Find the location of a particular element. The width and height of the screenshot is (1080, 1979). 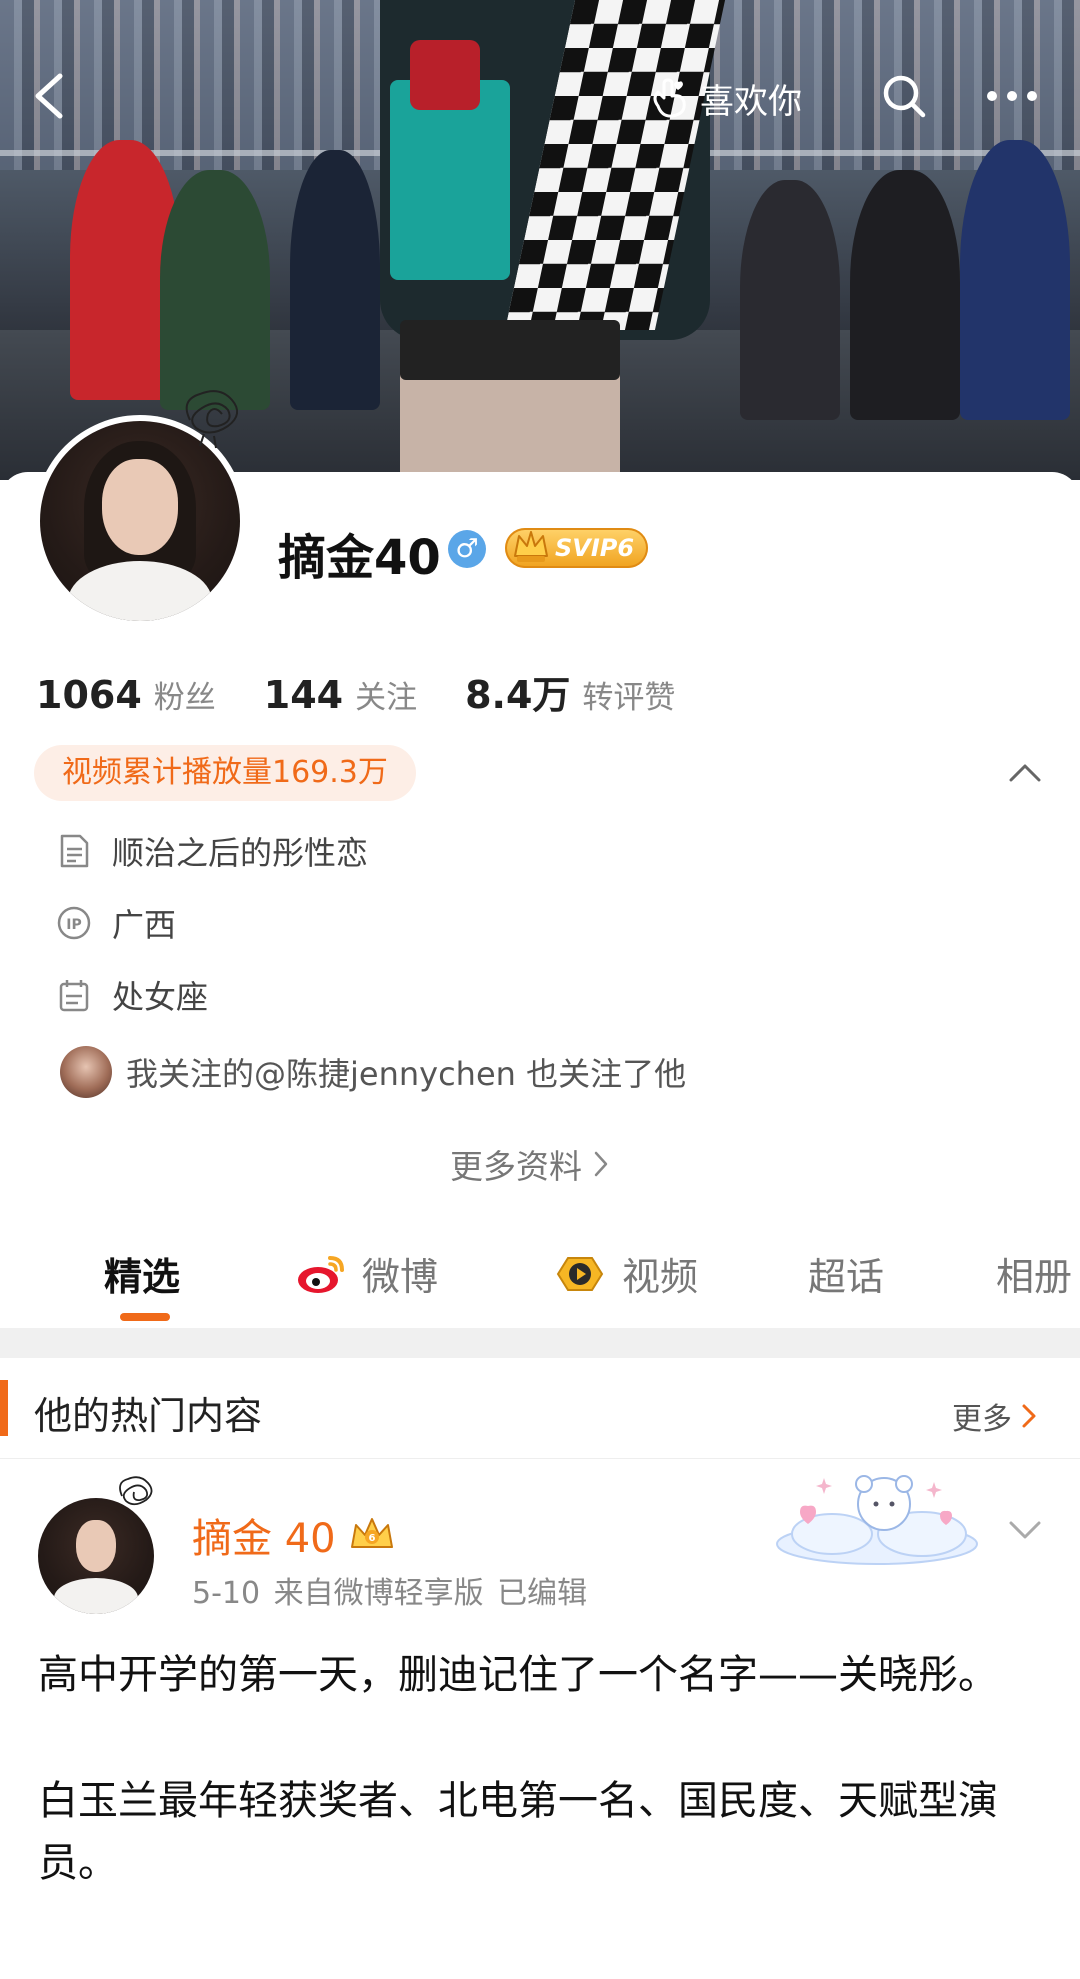

crown-badge-icon: 6 is located at coordinates (371, 1533).